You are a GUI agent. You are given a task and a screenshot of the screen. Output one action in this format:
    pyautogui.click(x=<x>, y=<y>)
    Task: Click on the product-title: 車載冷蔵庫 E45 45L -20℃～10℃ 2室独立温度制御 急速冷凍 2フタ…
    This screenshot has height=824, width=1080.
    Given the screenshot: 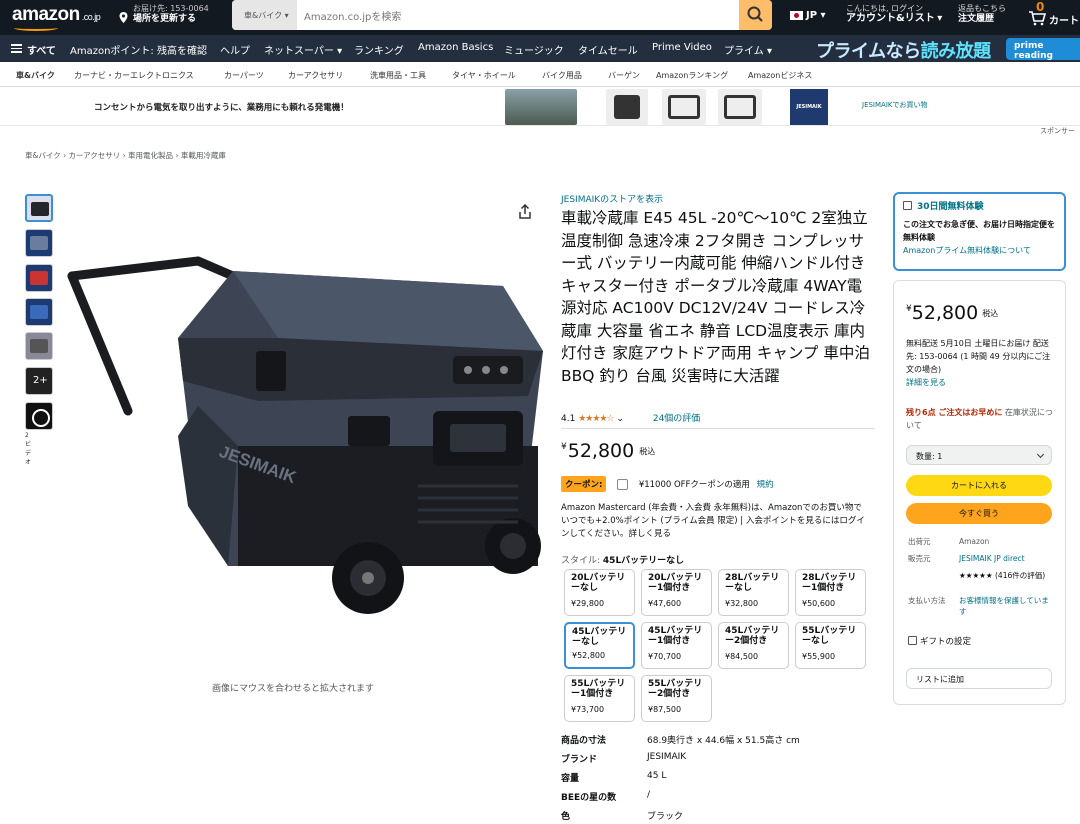 What is the action you would take?
    pyautogui.click(x=715, y=297)
    